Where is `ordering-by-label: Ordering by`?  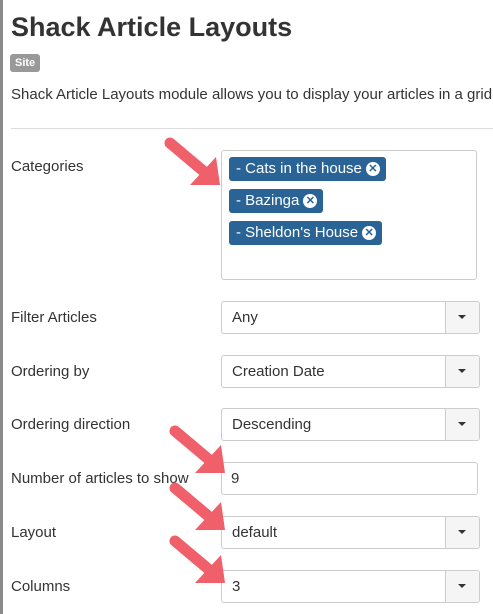 ordering-by-label: Ordering by is located at coordinates (50, 371).